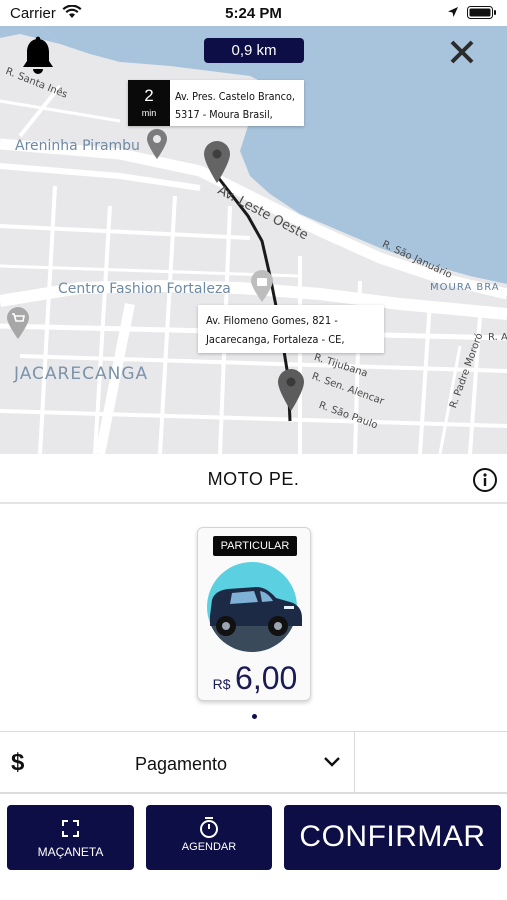  Describe the element at coordinates (70, 852) in the screenshot. I see `macaneta-label: MAÇANETA` at that location.